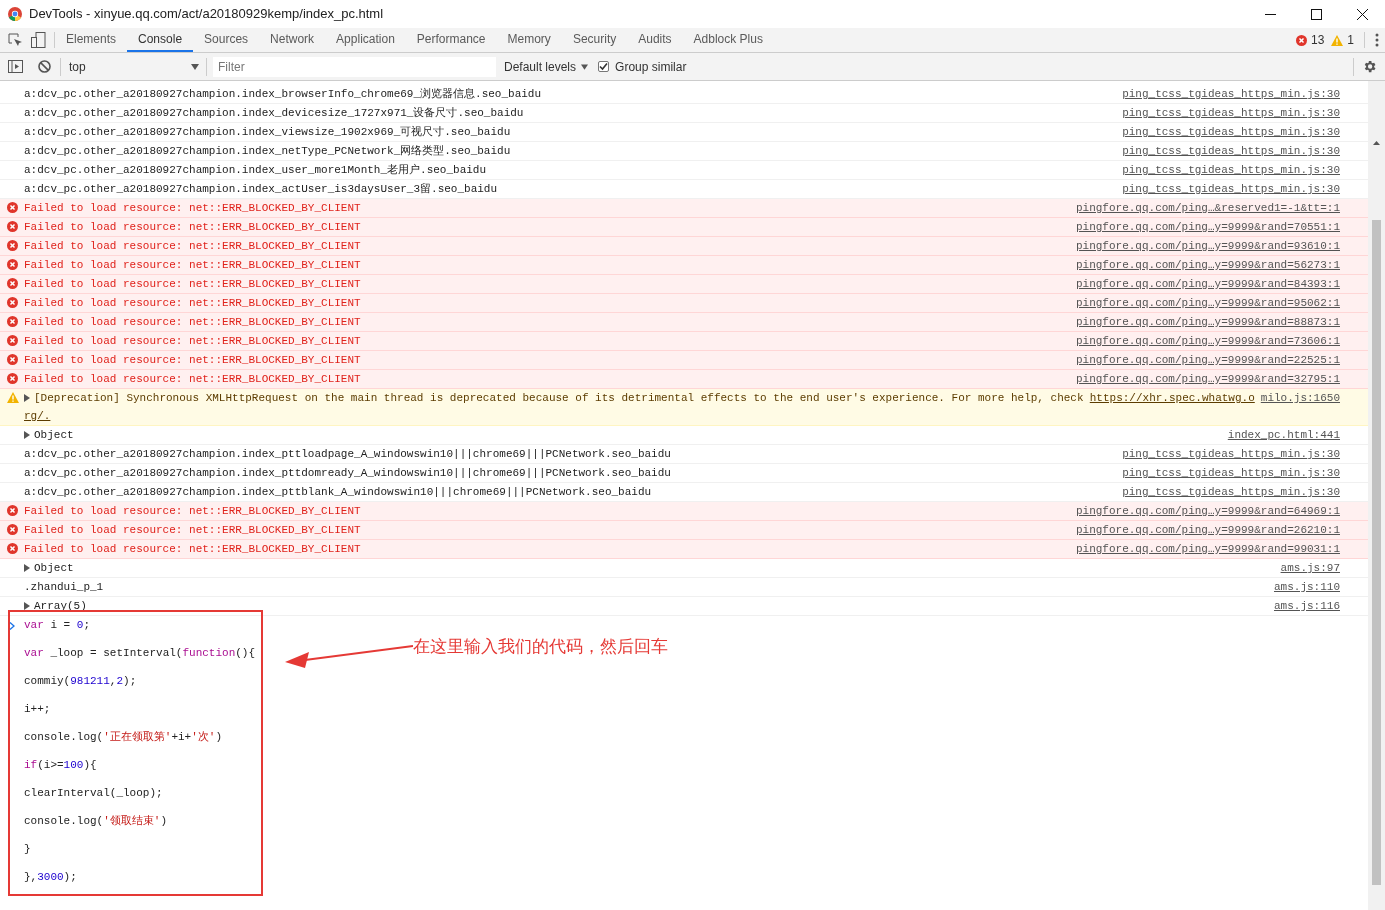 This screenshot has width=1385, height=910. What do you see at coordinates (1300, 398) in the screenshot?
I see `source-link: milo.js:1650` at bounding box center [1300, 398].